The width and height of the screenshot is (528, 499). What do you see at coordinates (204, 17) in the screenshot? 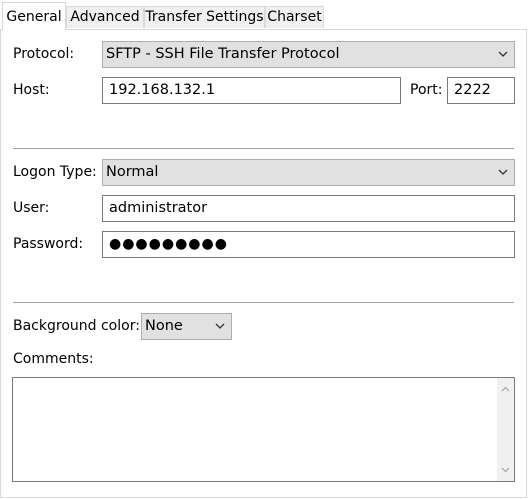
I see `tab-transfer-settings: Transfer Settings` at bounding box center [204, 17].